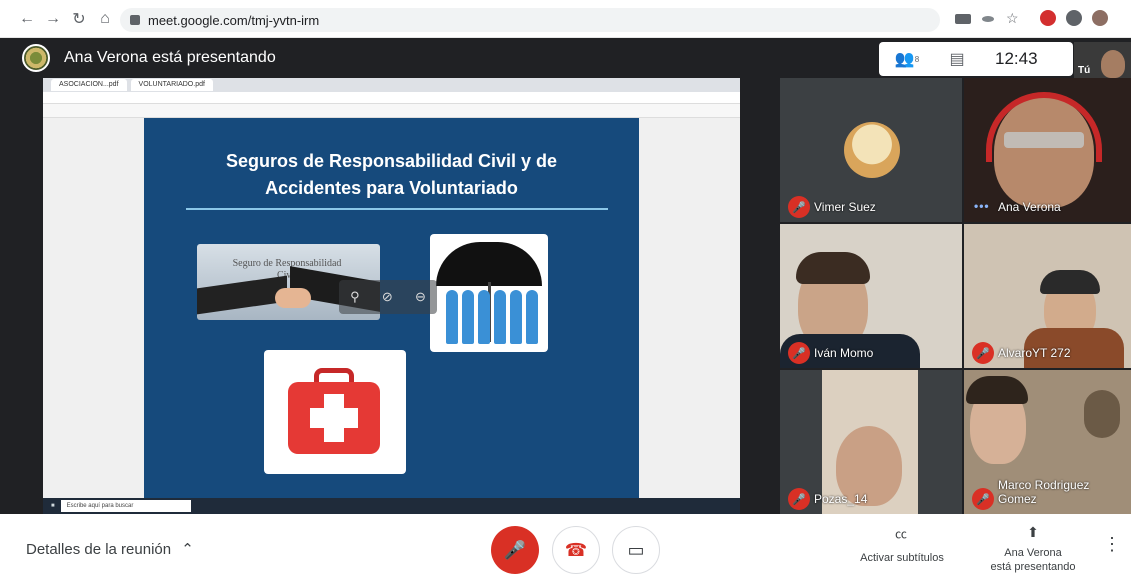 The height and width of the screenshot is (574, 1131). I want to click on slide-divider, so click(397, 209).